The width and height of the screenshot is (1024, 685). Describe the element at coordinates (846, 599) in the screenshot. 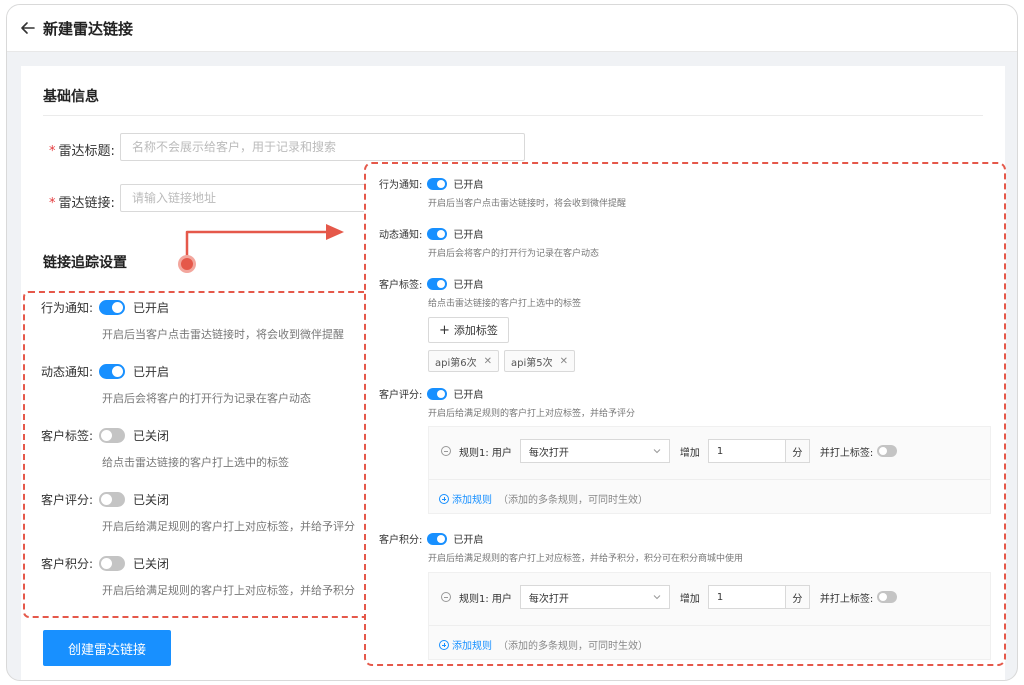

I see `points-tag-label: 并打上标签:` at that location.